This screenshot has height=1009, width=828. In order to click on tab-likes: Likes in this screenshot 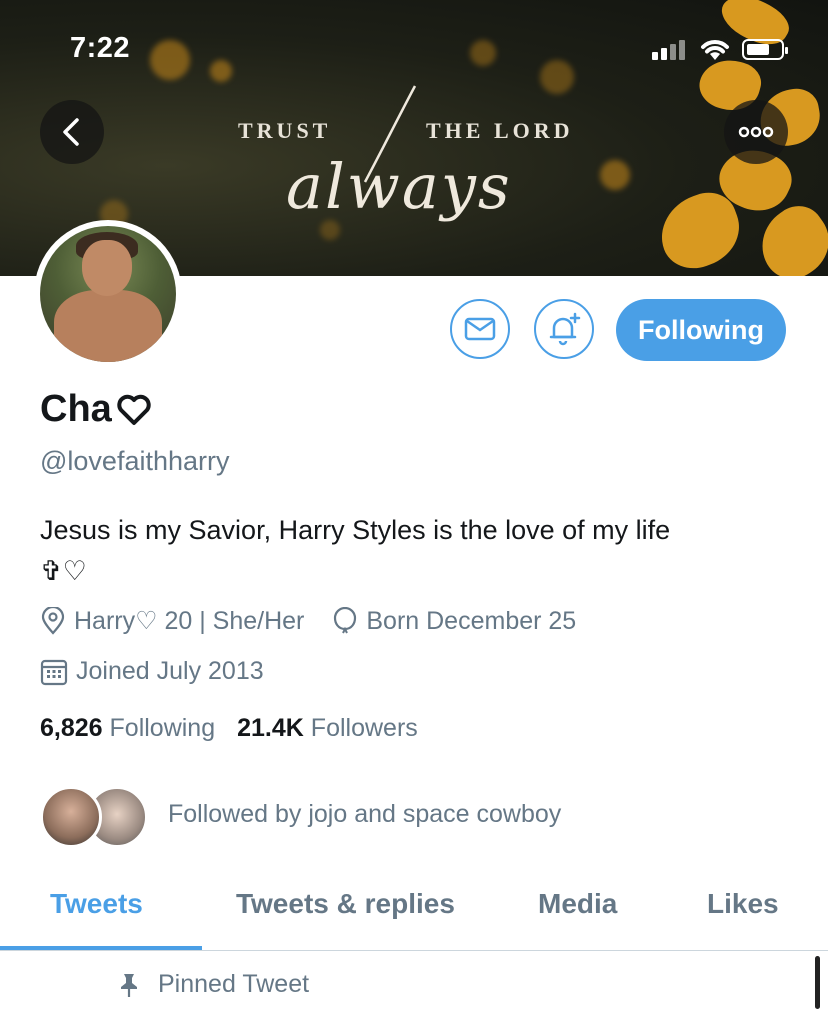, I will do `click(743, 904)`.